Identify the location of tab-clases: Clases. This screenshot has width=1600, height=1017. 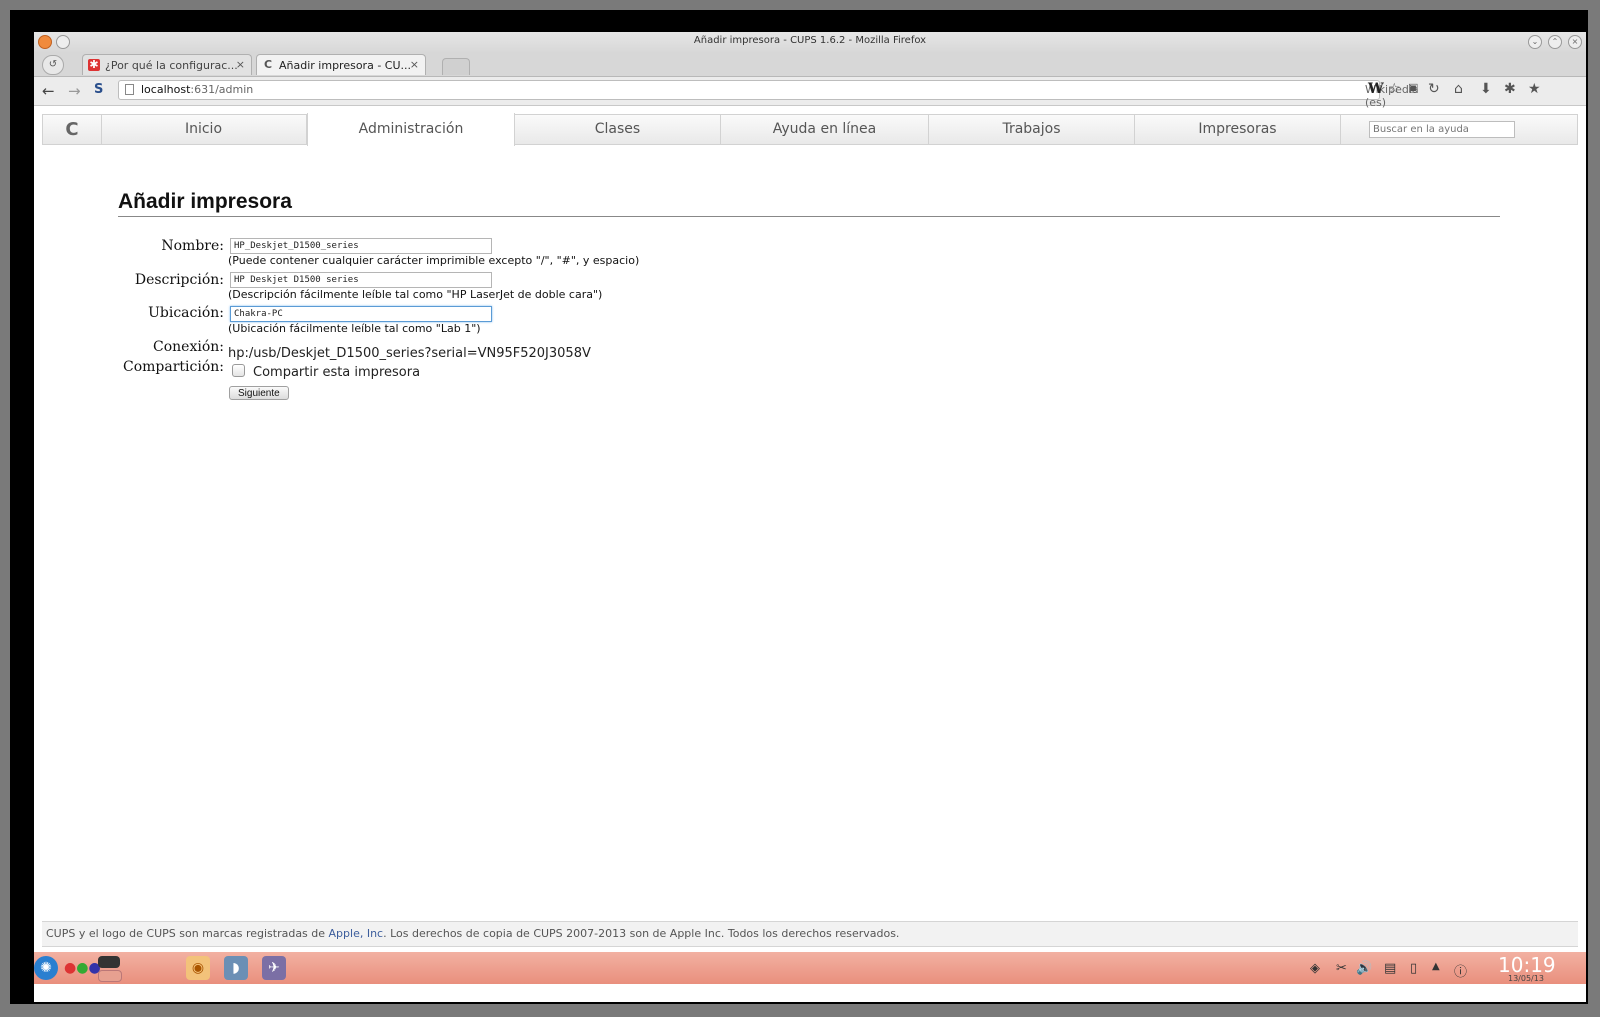
(618, 129).